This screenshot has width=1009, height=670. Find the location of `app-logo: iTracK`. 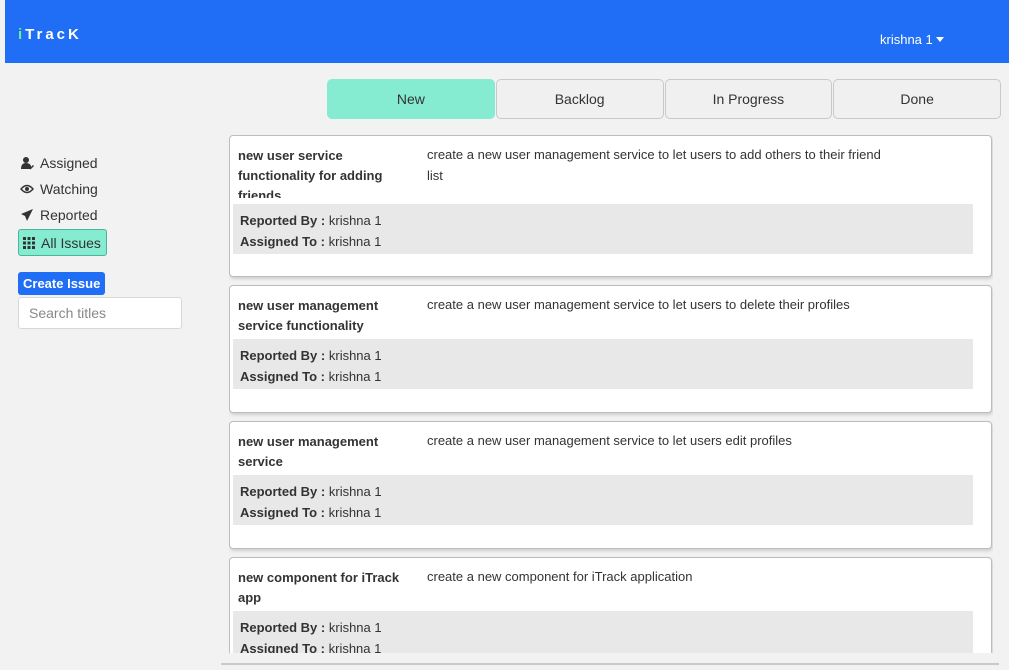

app-logo: iTracK is located at coordinates (50, 34).